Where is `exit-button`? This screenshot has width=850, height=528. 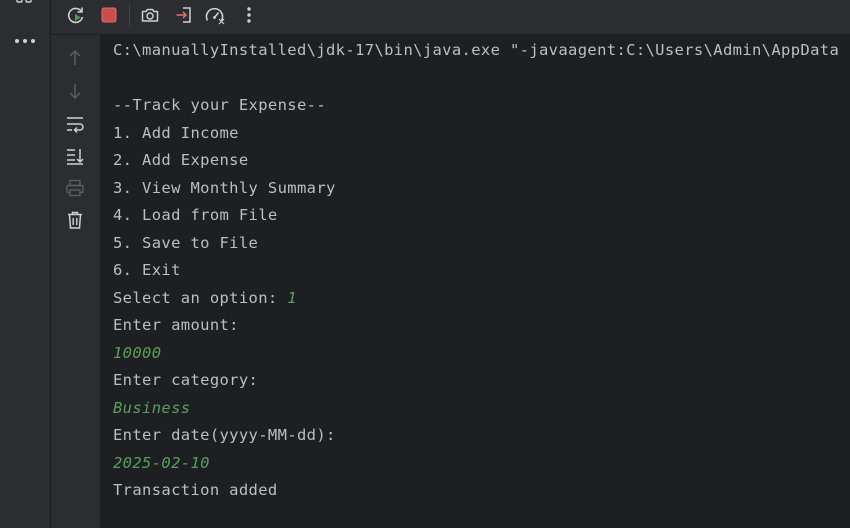
exit-button is located at coordinates (184, 15).